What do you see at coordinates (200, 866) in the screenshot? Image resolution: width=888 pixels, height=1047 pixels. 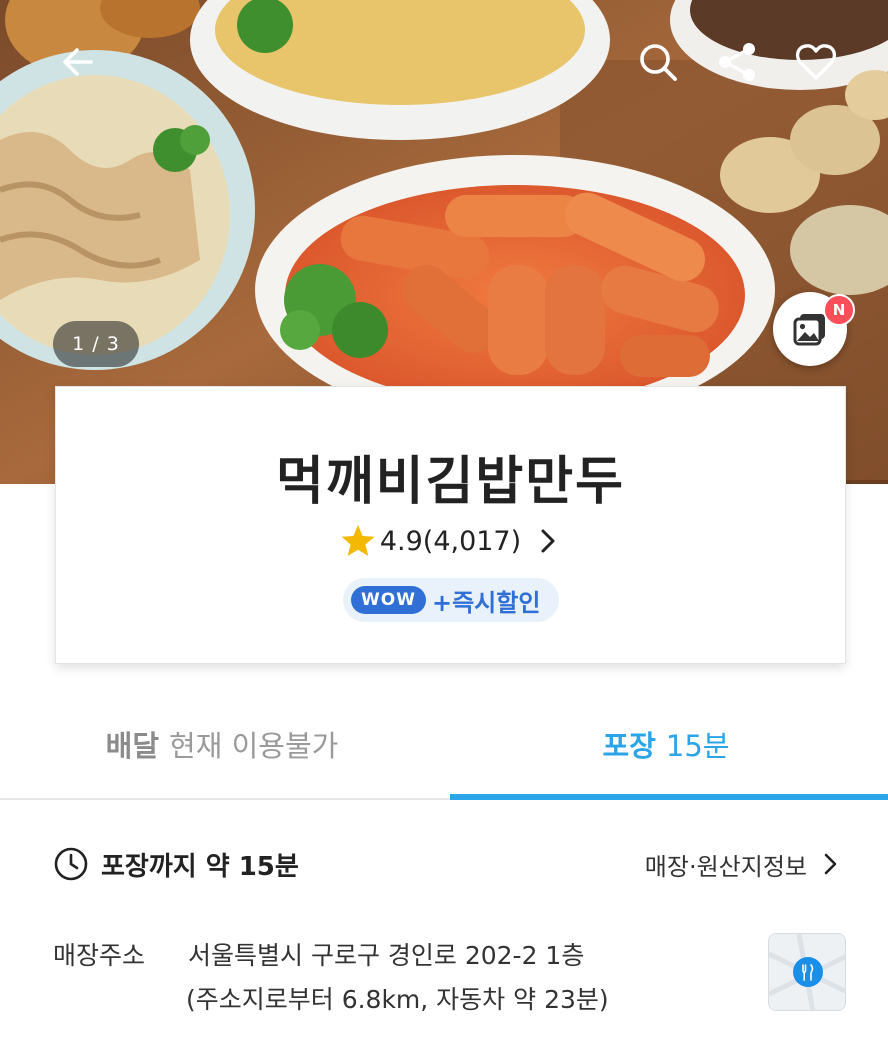 I see `pickup-time-title: 포장까지 약 15분` at bounding box center [200, 866].